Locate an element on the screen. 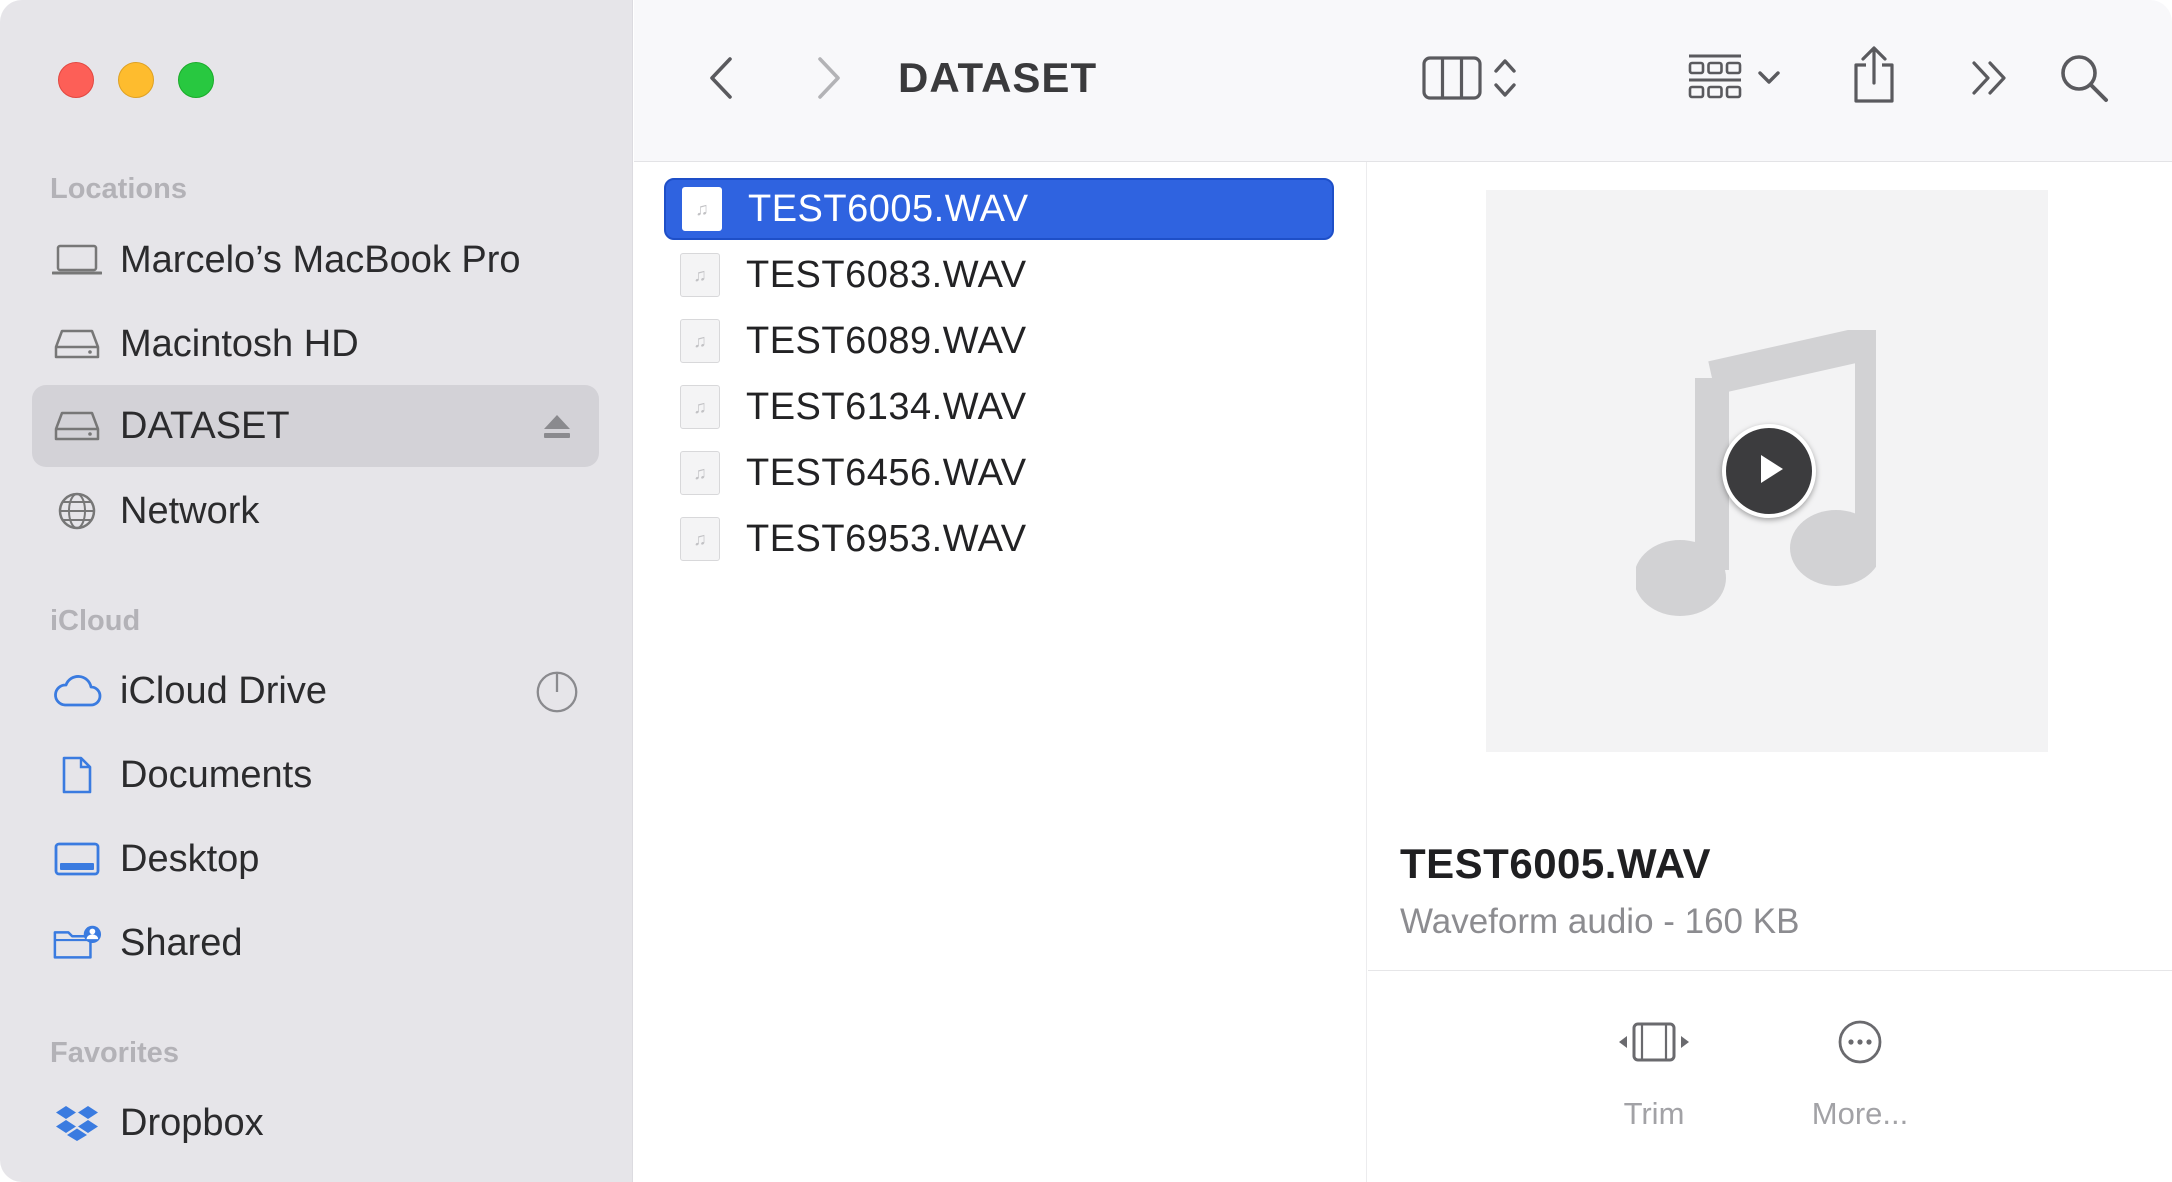 Image resolution: width=2172 pixels, height=1182 pixels. preview-thumbnail is located at coordinates (1767, 471).